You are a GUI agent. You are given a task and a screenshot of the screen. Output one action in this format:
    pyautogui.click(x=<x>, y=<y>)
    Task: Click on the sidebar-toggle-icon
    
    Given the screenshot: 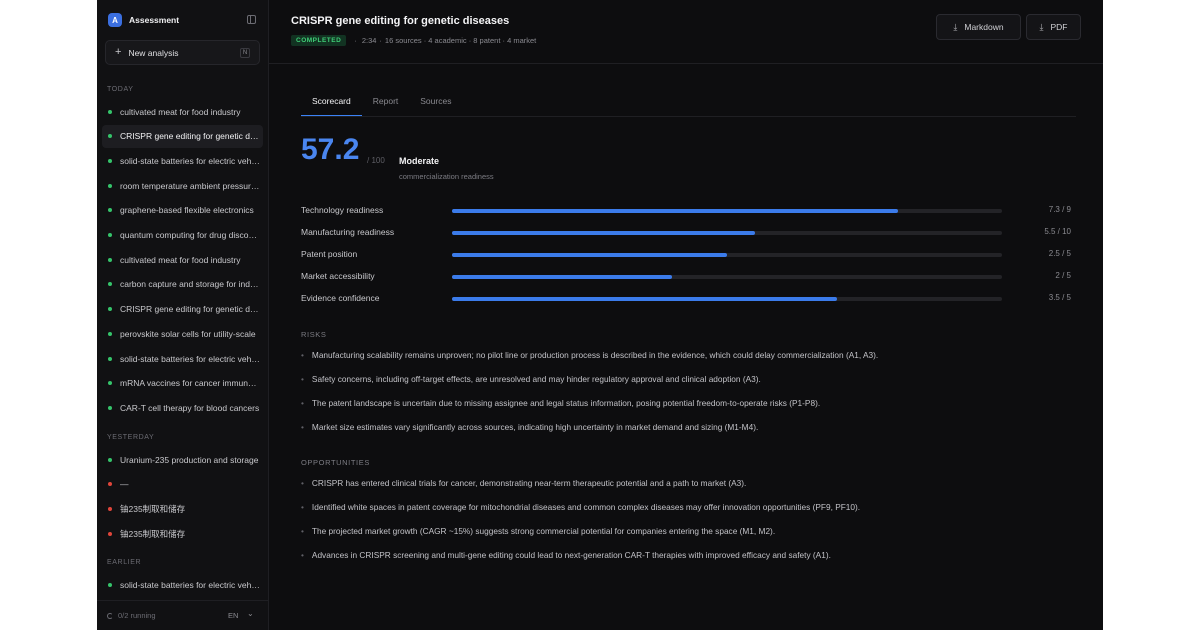 What is the action you would take?
    pyautogui.click(x=251, y=19)
    